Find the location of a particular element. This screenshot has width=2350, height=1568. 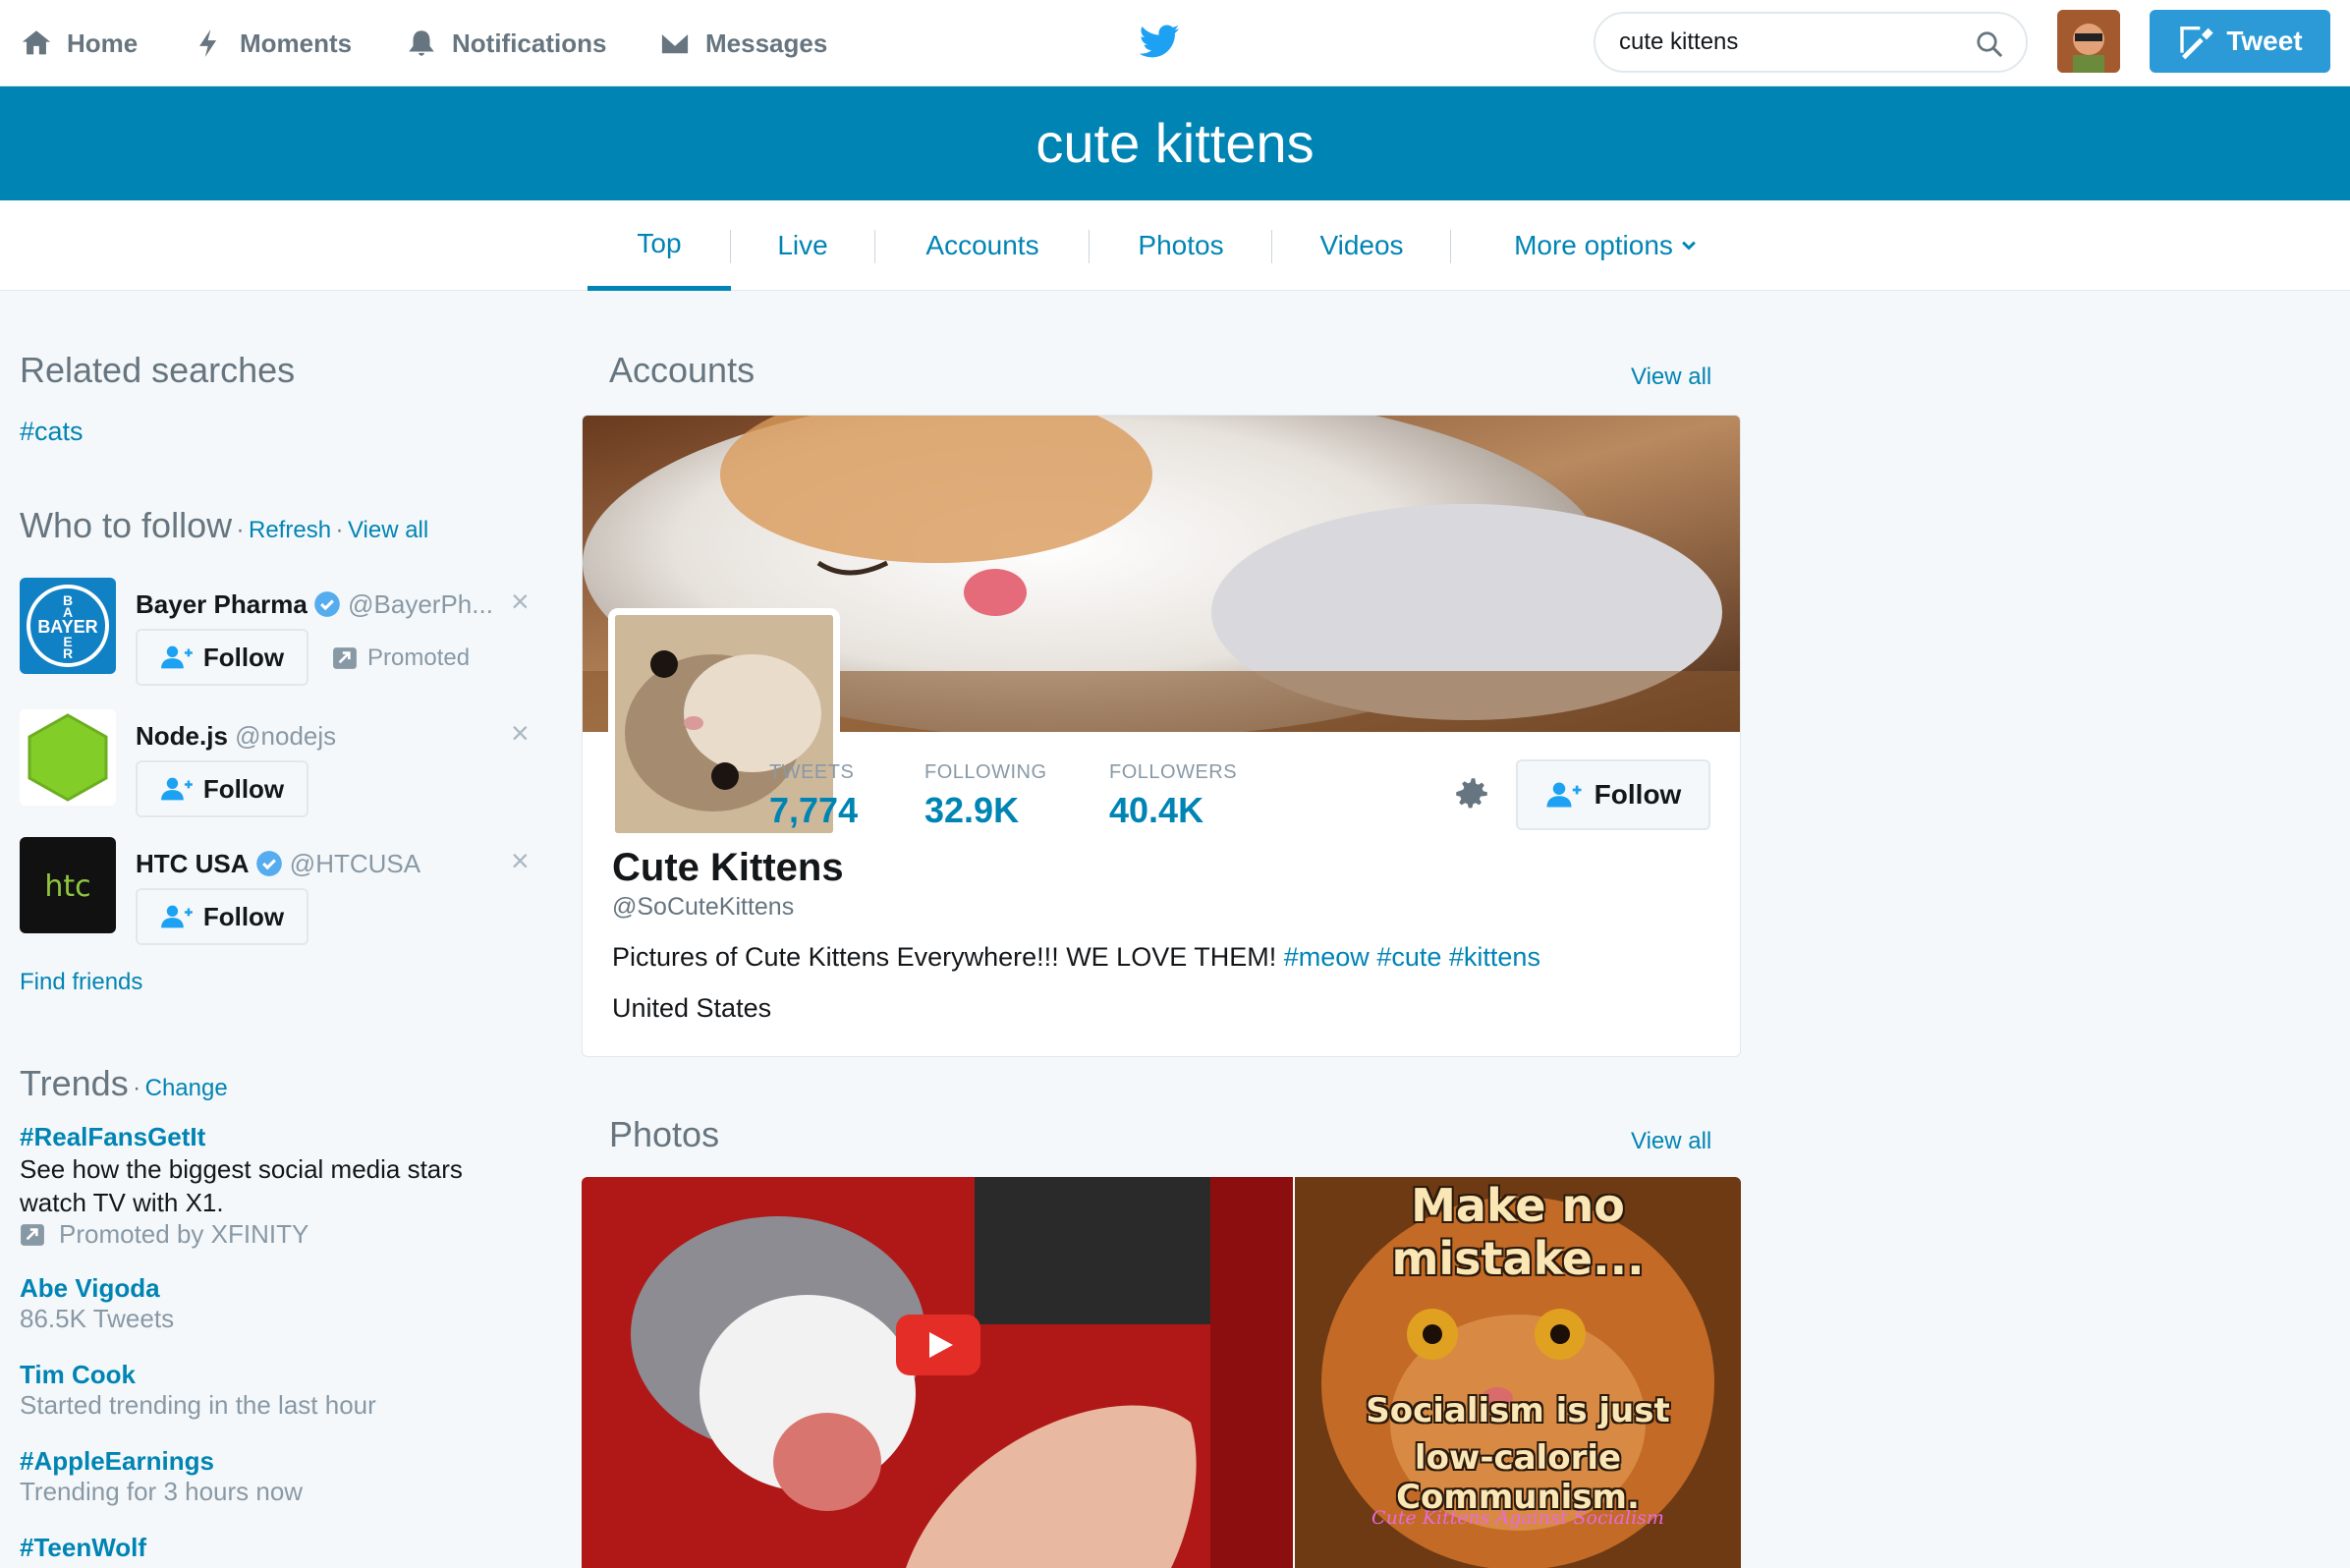

search-query-title: cute kittens is located at coordinates (1175, 143).